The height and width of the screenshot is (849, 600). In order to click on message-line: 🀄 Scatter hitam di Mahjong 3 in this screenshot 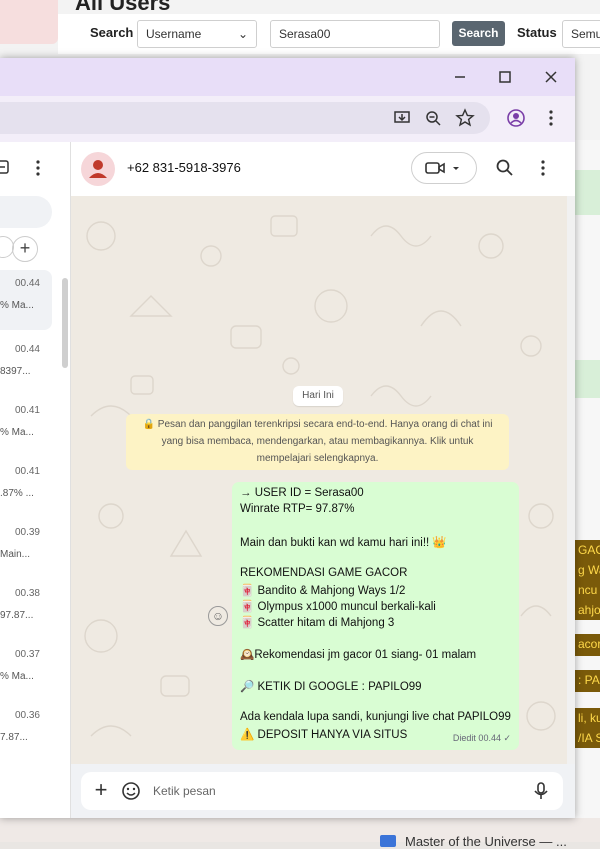, I will do `click(317, 623)`.